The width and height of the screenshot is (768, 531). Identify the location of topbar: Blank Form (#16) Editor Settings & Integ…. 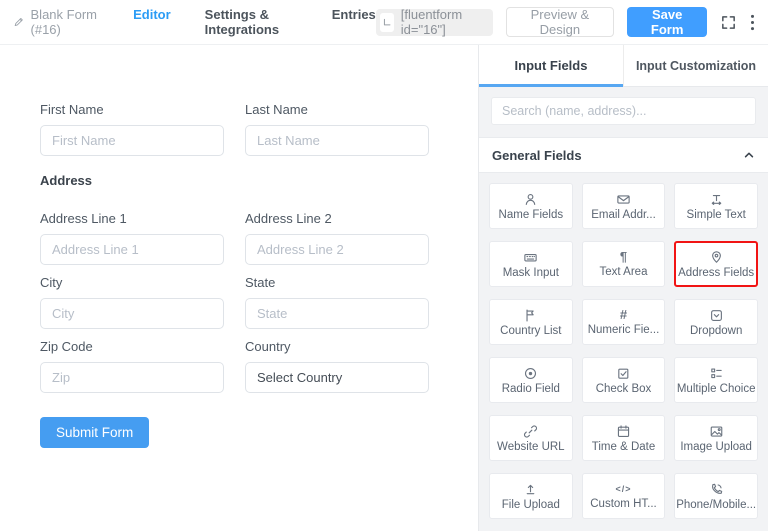
(384, 22).